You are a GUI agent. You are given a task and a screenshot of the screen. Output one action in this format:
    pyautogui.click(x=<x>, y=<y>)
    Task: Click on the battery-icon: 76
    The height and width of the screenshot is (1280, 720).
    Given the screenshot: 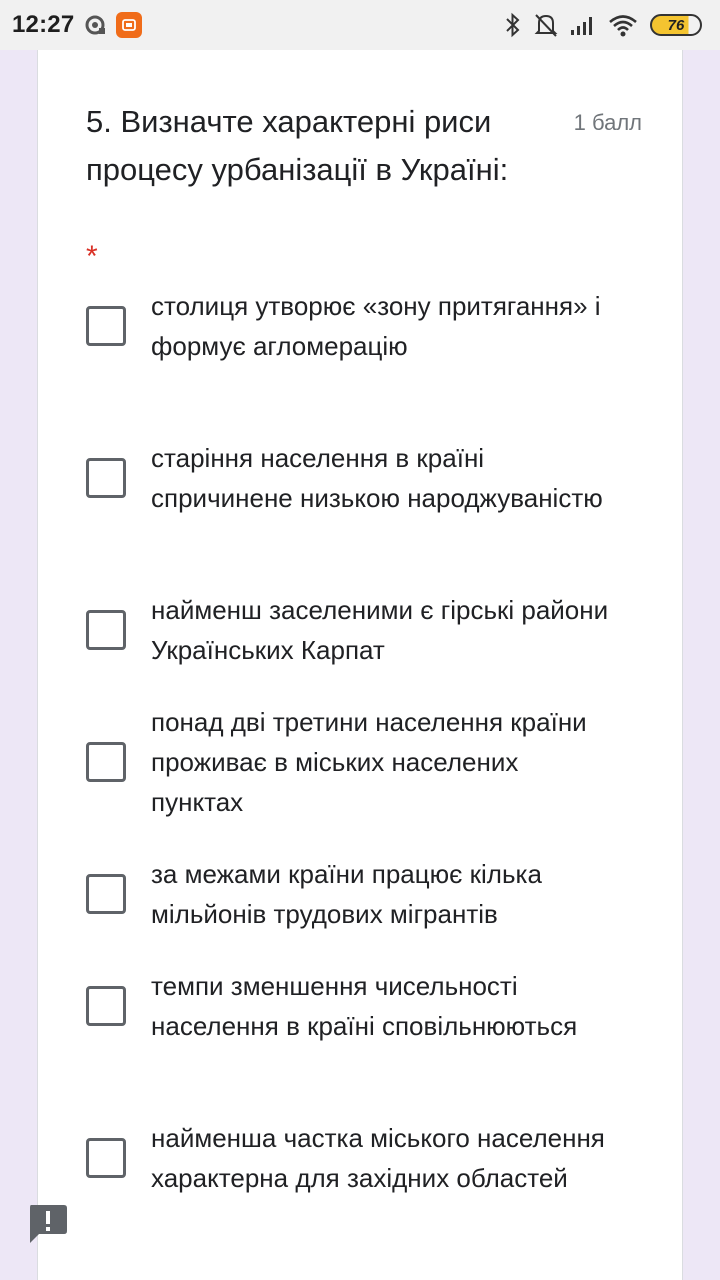 What is the action you would take?
    pyautogui.click(x=676, y=25)
    